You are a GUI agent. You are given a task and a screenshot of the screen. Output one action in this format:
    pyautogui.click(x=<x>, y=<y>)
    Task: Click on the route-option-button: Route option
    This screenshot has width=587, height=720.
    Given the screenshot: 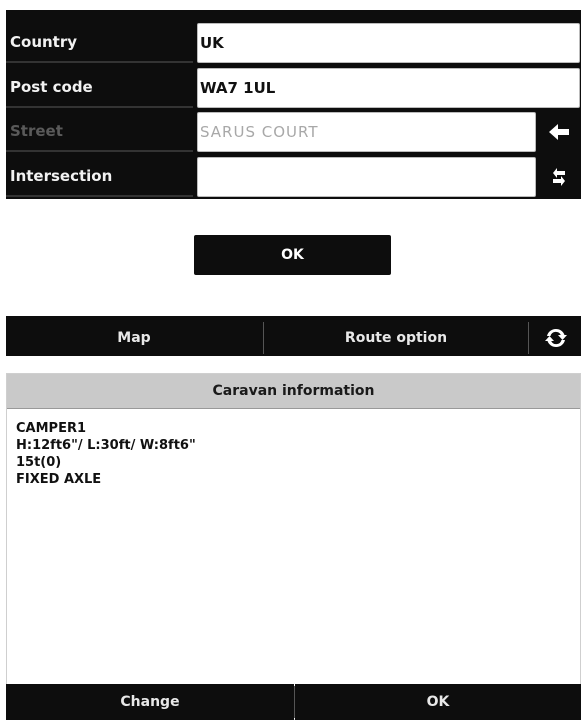 What is the action you would take?
    pyautogui.click(x=396, y=338)
    